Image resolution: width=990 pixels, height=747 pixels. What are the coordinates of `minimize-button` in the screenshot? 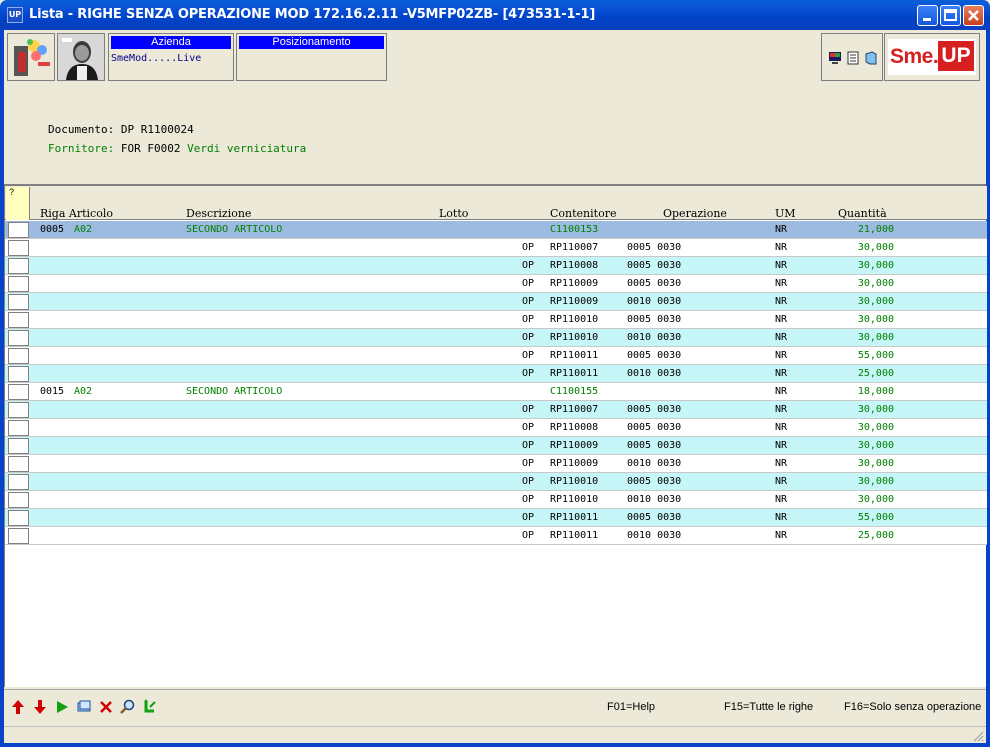 It's located at (927, 15).